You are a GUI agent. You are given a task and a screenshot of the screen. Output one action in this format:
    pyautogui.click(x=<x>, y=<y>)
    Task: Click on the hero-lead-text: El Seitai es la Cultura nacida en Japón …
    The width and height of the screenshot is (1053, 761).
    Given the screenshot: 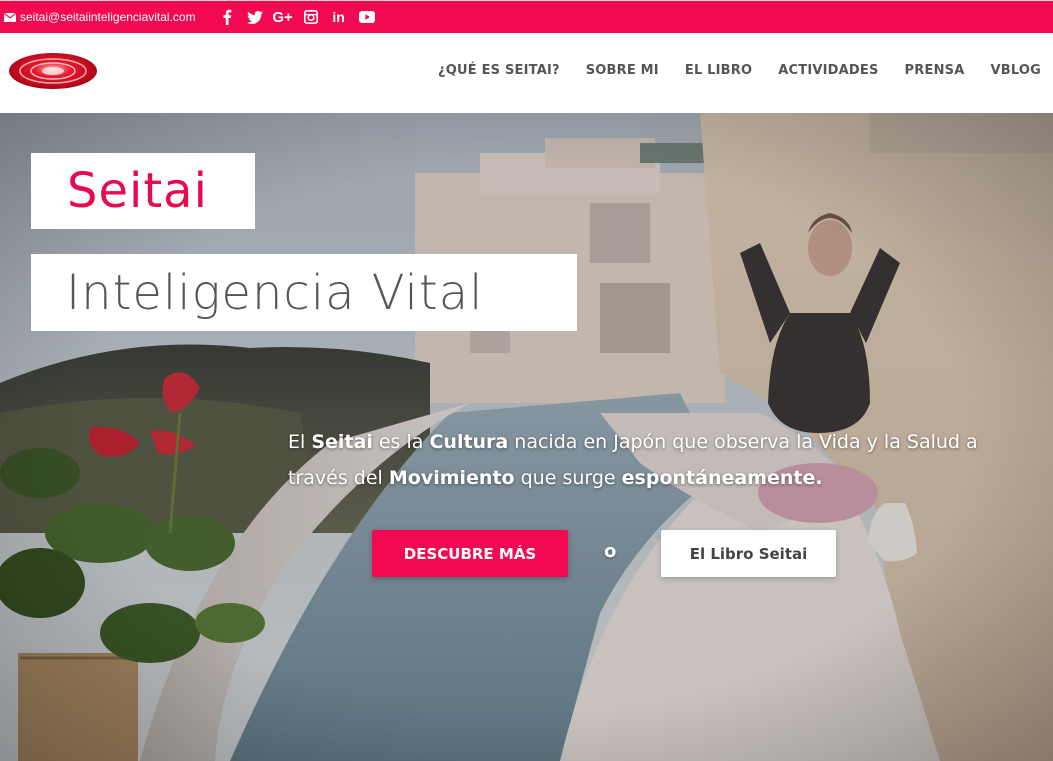 What is the action you would take?
    pyautogui.click(x=648, y=460)
    